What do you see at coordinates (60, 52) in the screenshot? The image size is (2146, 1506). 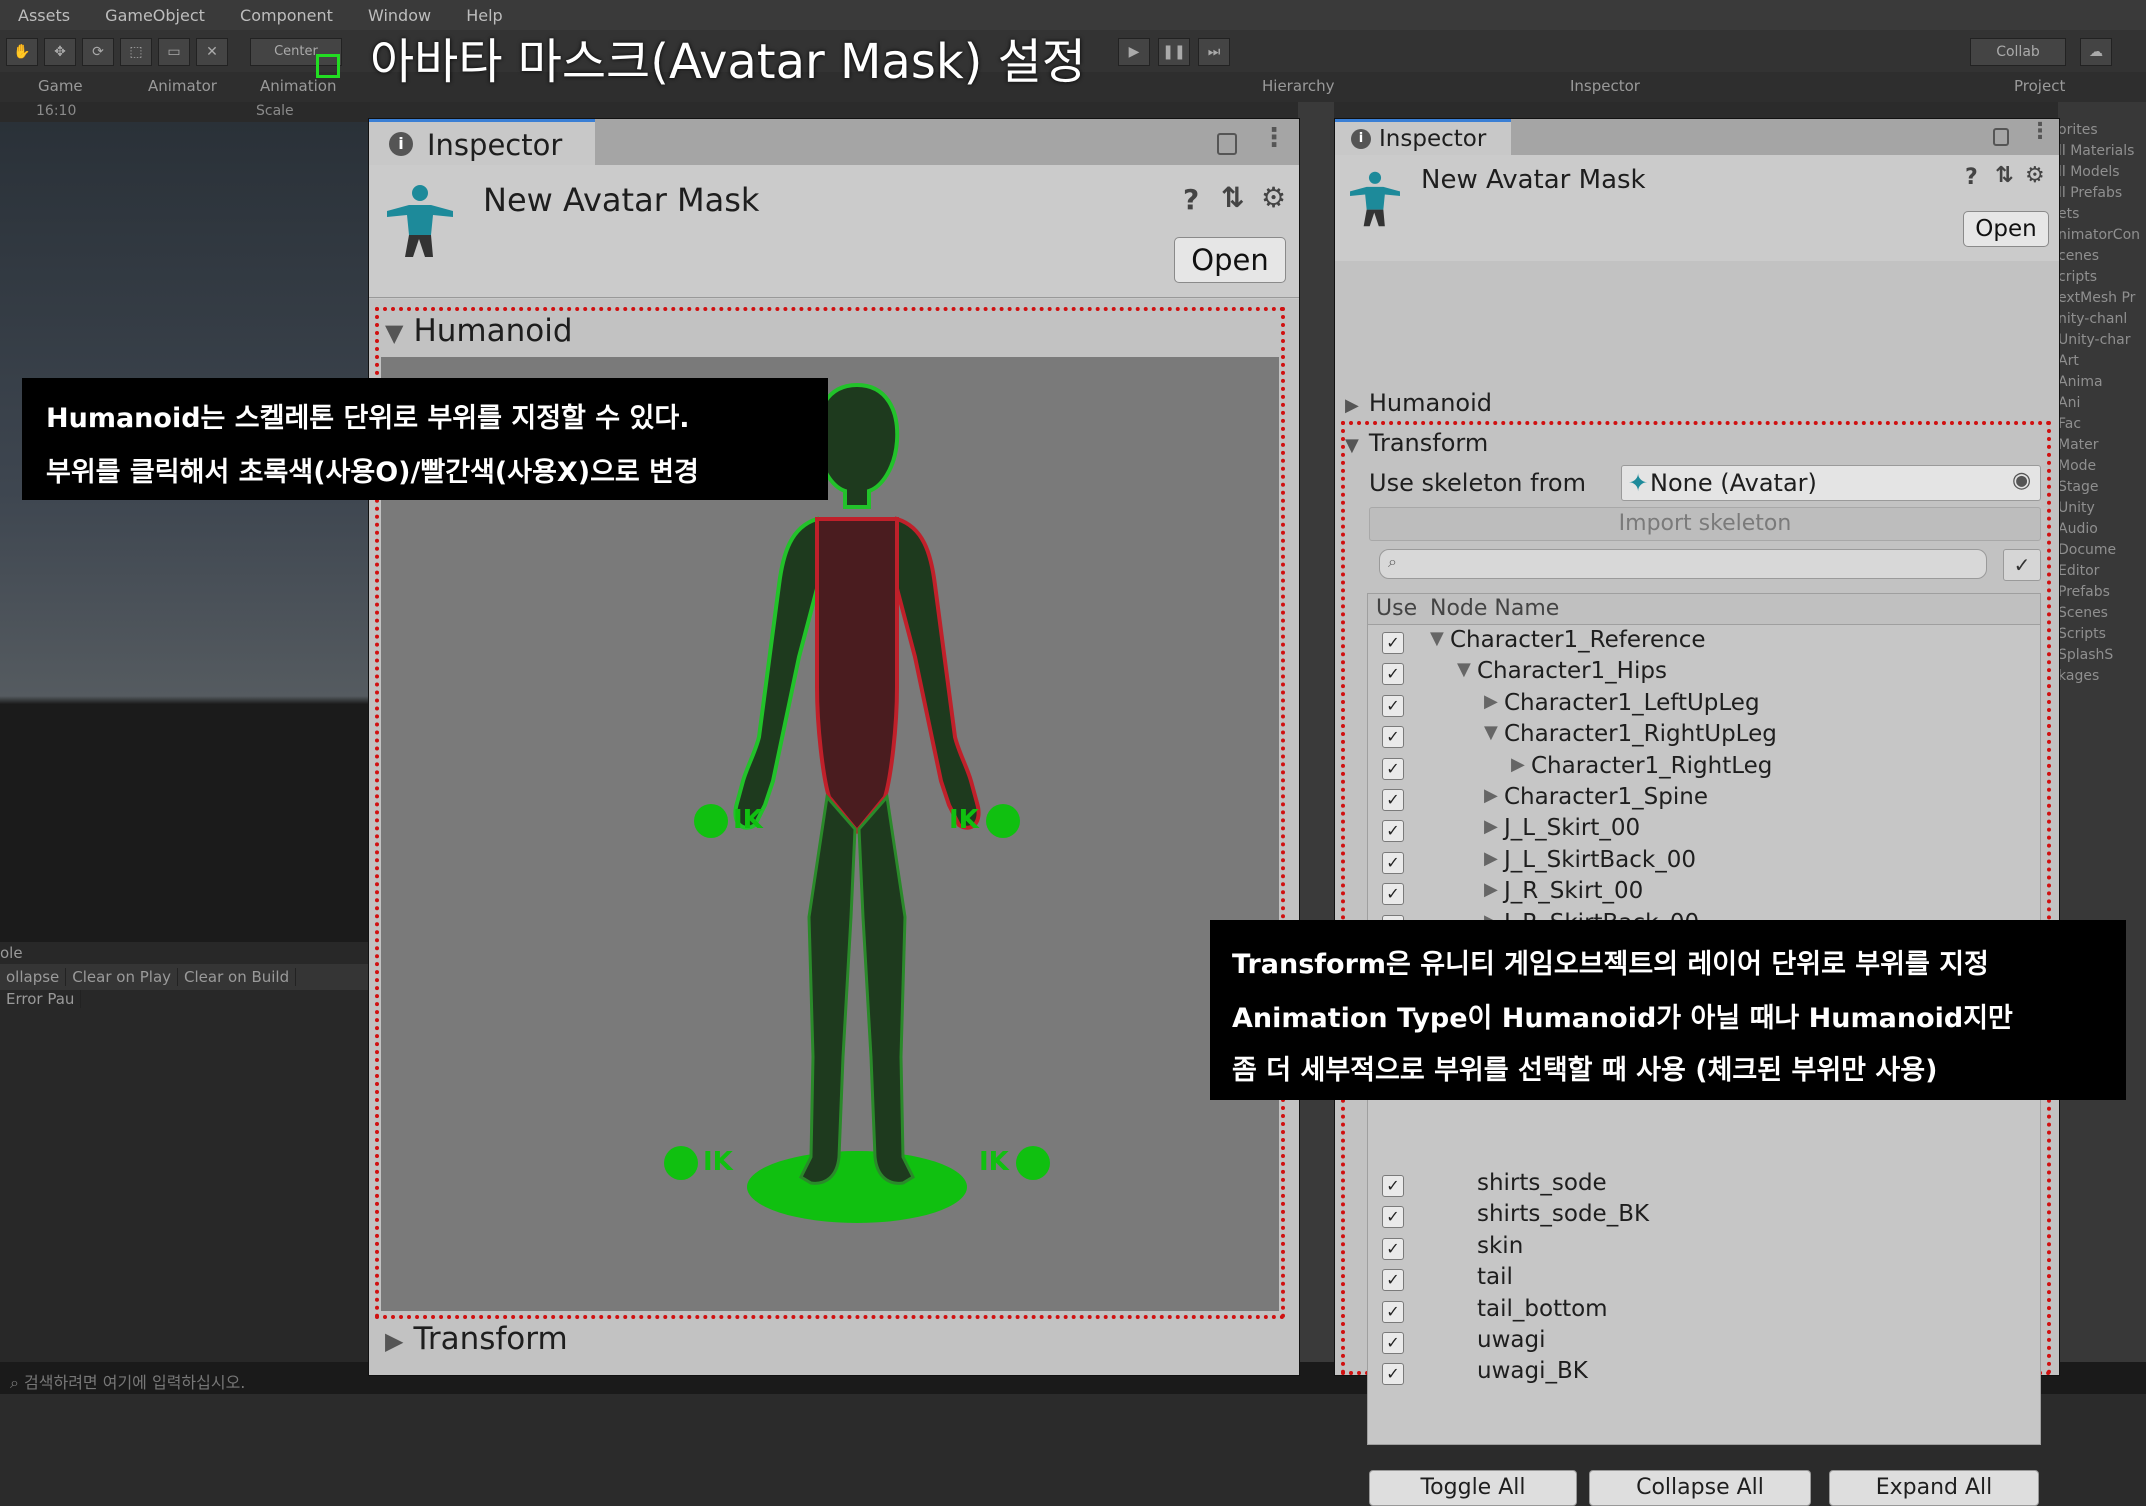 I see `move-tool-icon: ✥` at bounding box center [60, 52].